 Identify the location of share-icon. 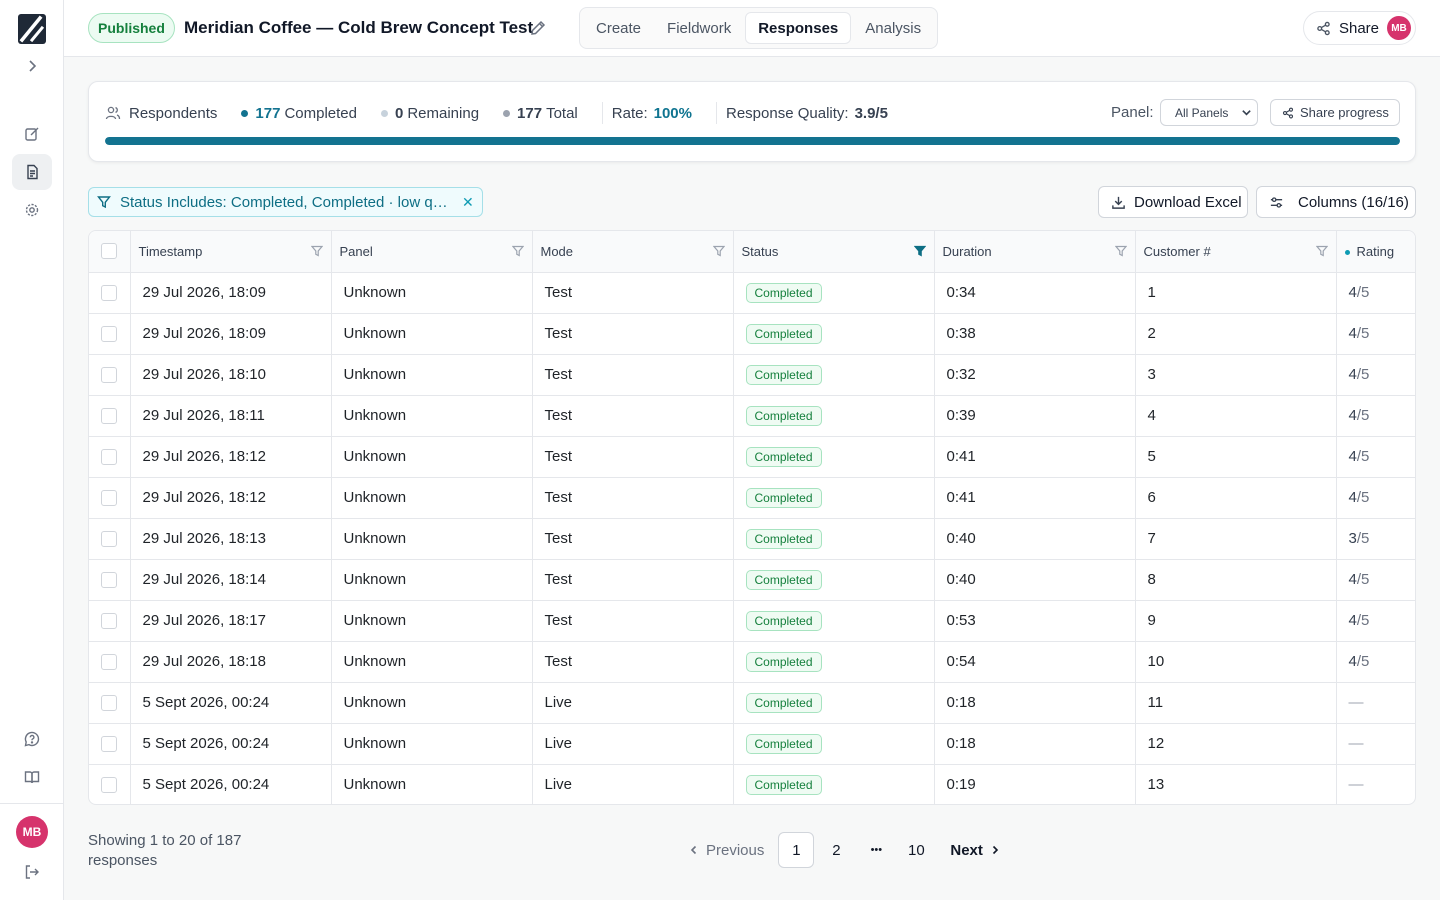
(1323, 28).